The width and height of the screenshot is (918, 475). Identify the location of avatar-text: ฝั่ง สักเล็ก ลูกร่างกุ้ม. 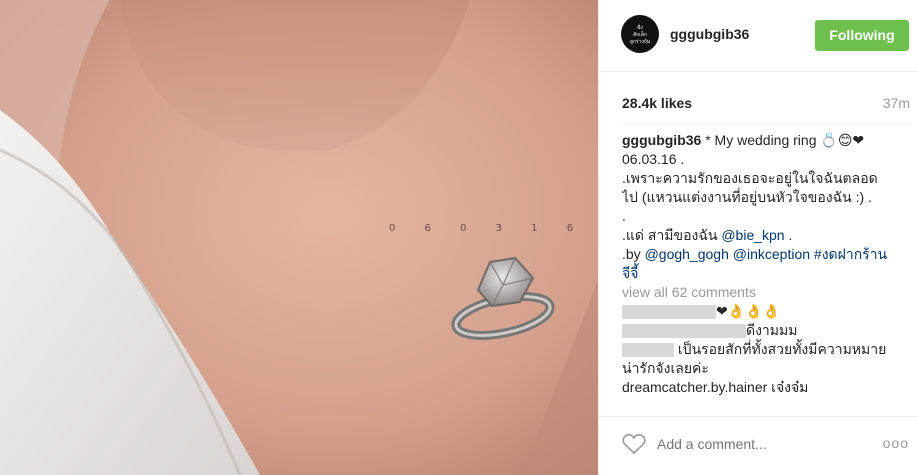
(640, 35).